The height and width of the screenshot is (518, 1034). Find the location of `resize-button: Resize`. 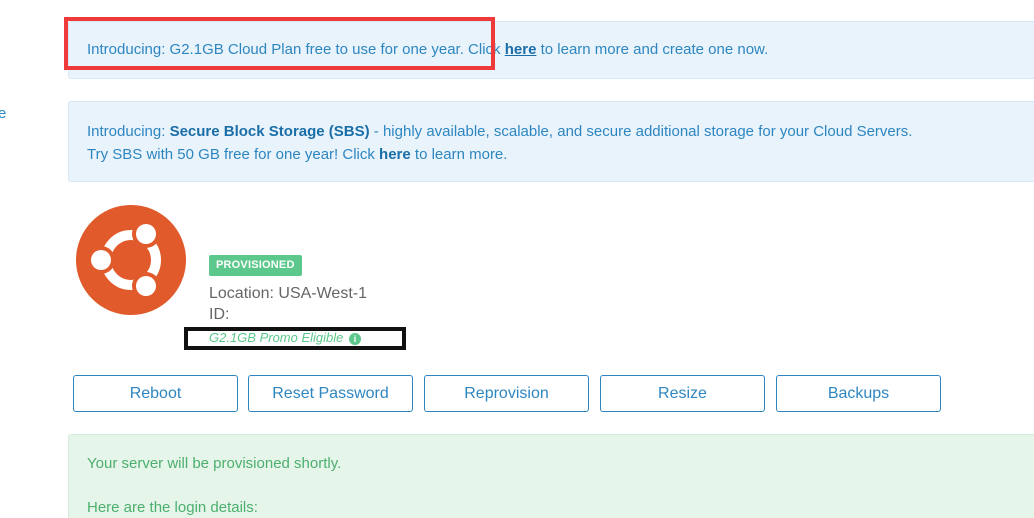

resize-button: Resize is located at coordinates (682, 393).